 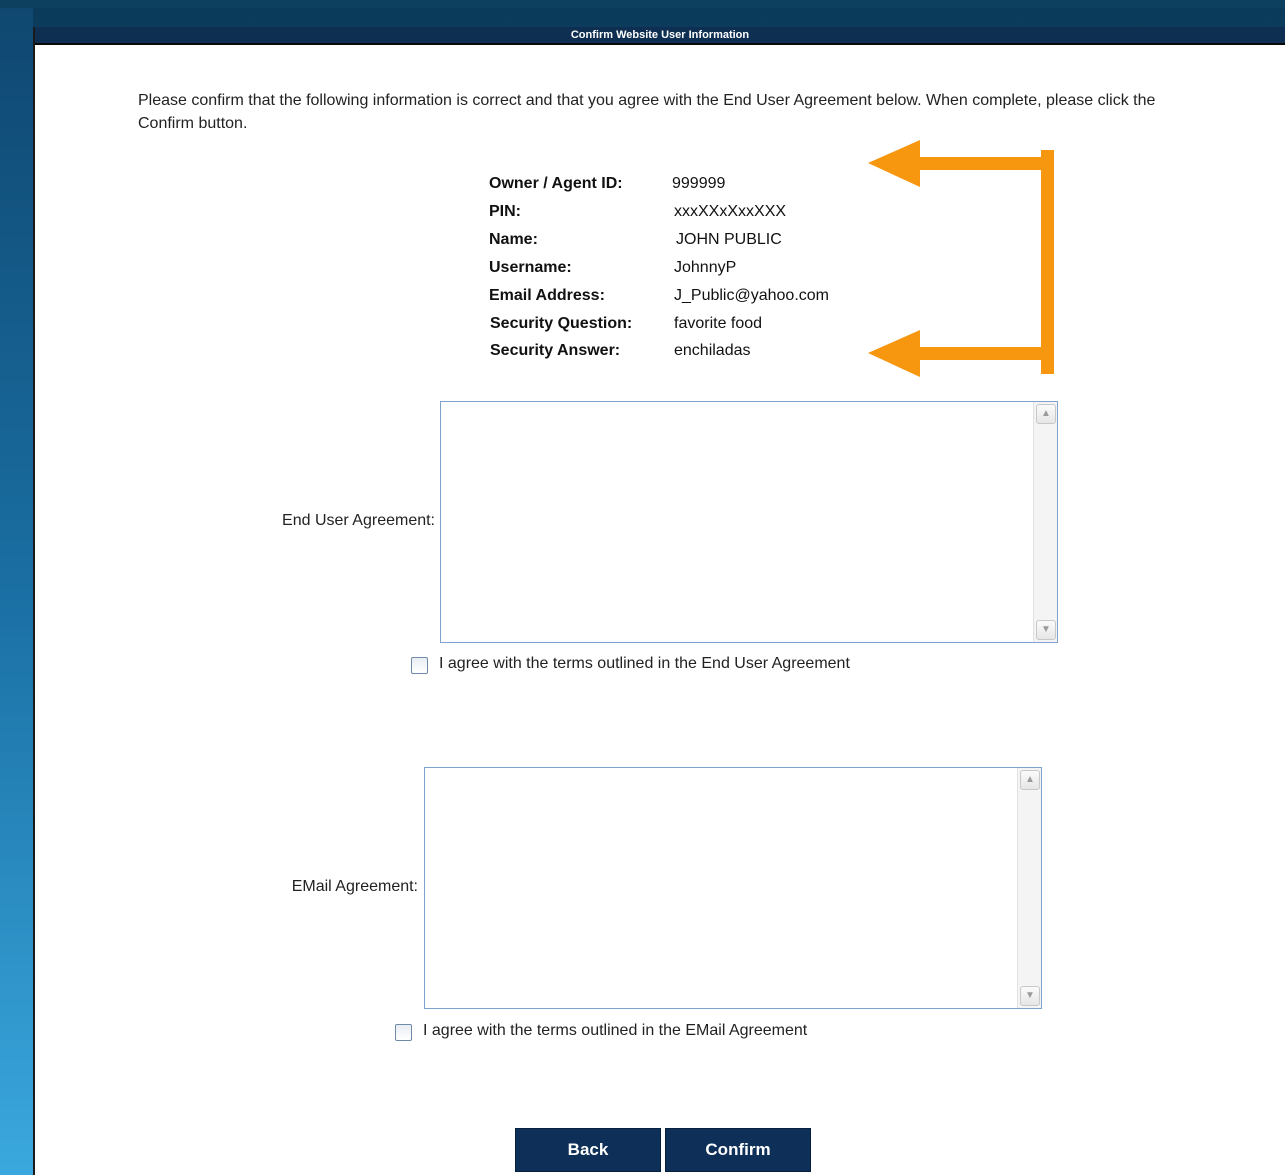 I want to click on name-label: Name:, so click(x=513, y=239).